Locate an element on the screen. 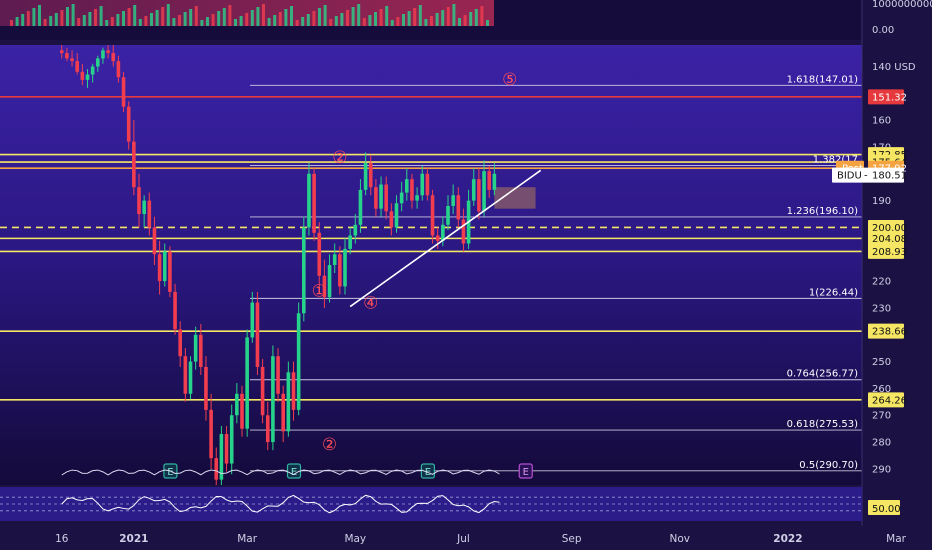  current-price-ticker: BIDU is located at coordinates (849, 176).